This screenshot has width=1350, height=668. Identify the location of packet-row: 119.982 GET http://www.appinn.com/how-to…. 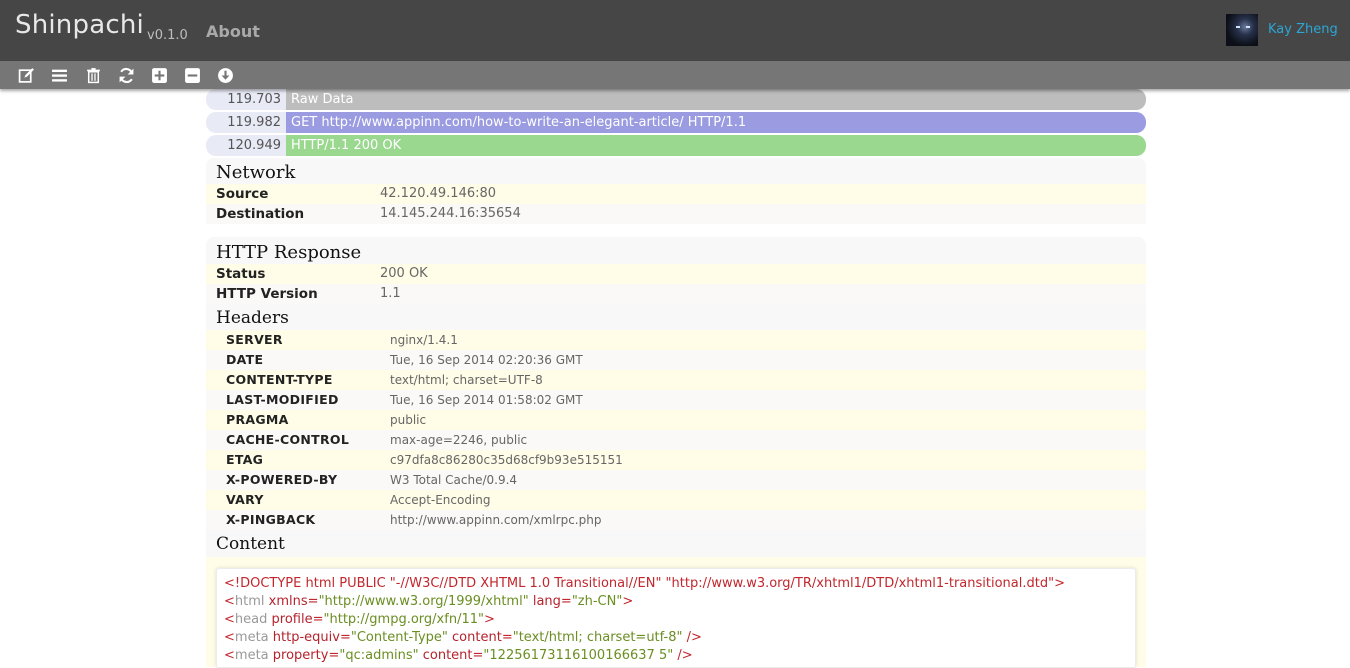
(676, 122).